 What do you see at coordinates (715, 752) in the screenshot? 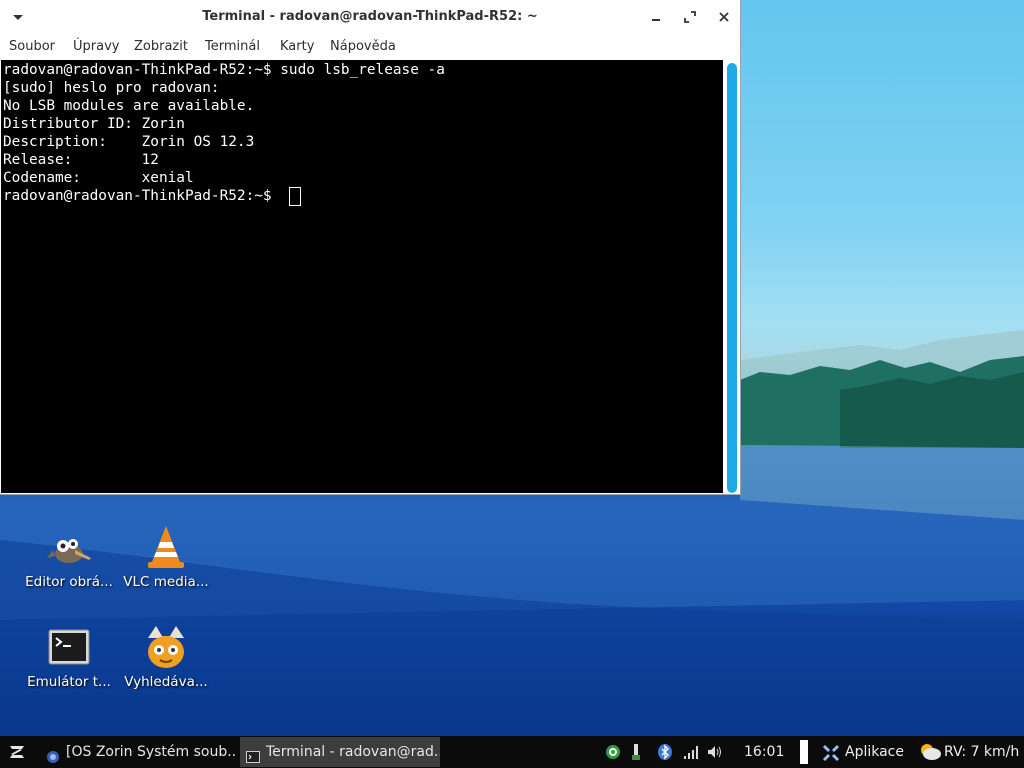
I see `volume-icon` at bounding box center [715, 752].